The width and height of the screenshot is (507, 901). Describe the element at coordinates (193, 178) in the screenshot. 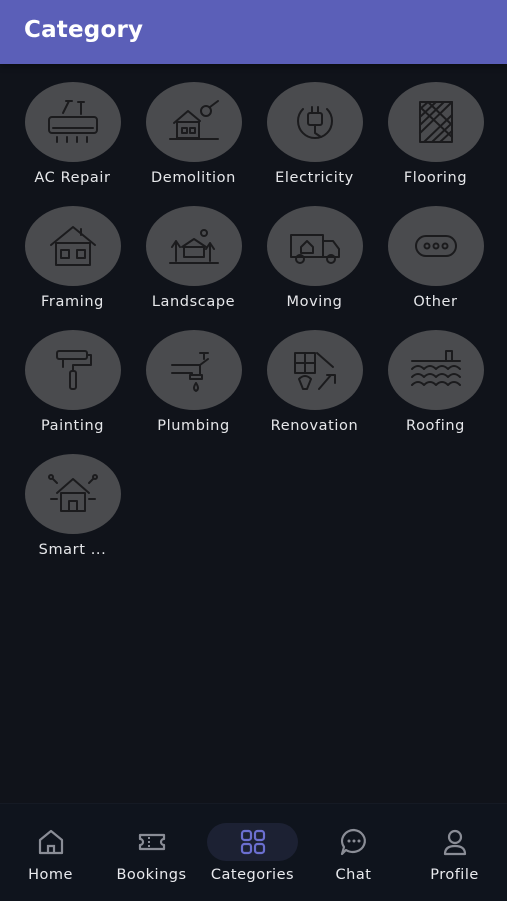

I see `category-label: Demolition` at that location.